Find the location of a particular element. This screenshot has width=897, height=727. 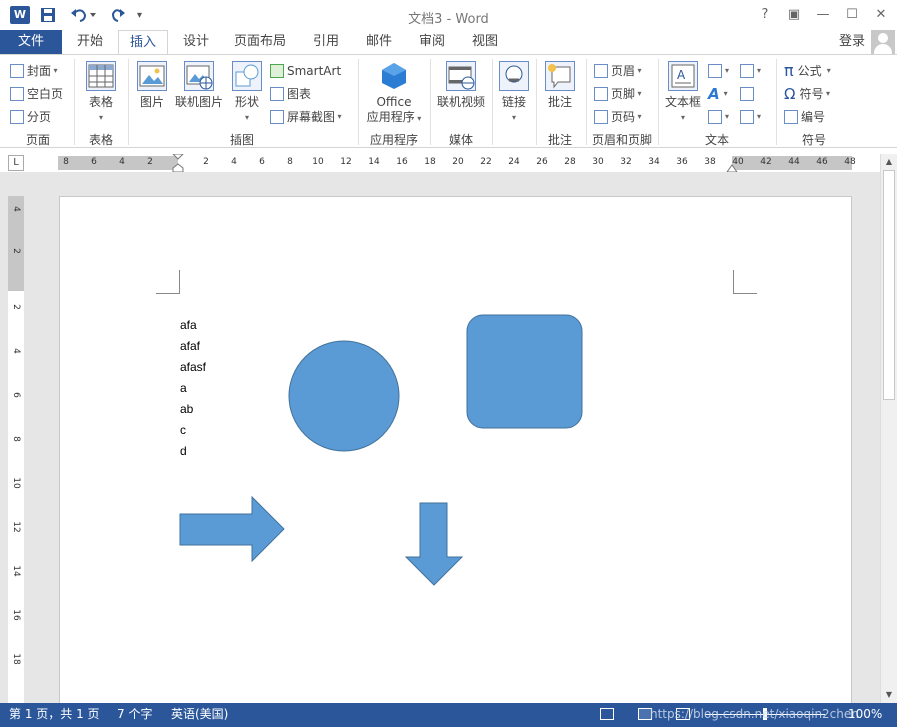

header-button: 页眉 ▾ is located at coordinates (618, 71).